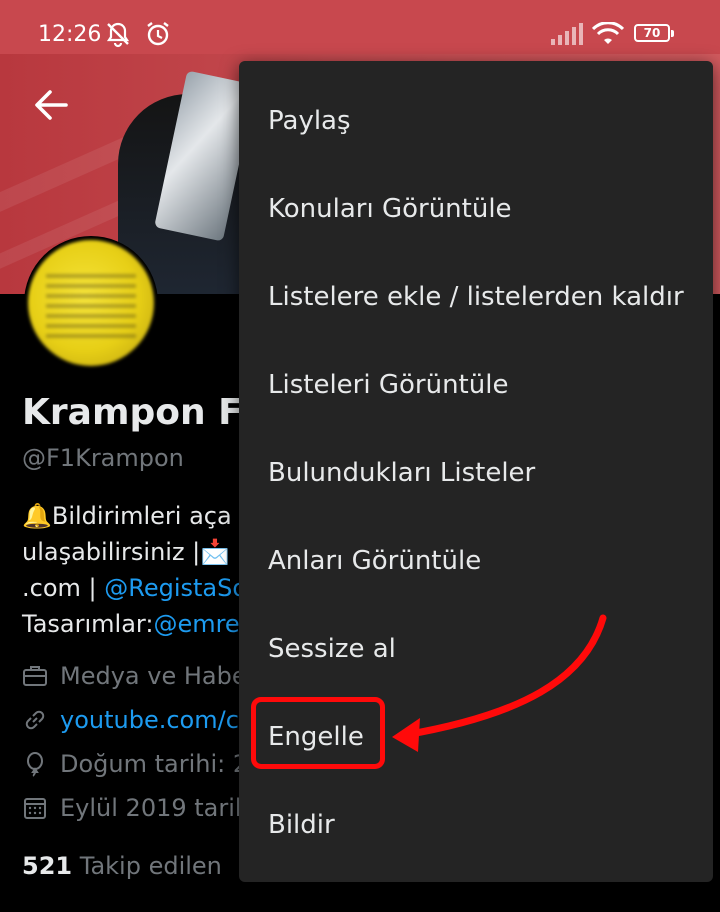  I want to click on menu-item-add-remove-lists: Listelere ekle / listelerden kaldır, so click(476, 297).